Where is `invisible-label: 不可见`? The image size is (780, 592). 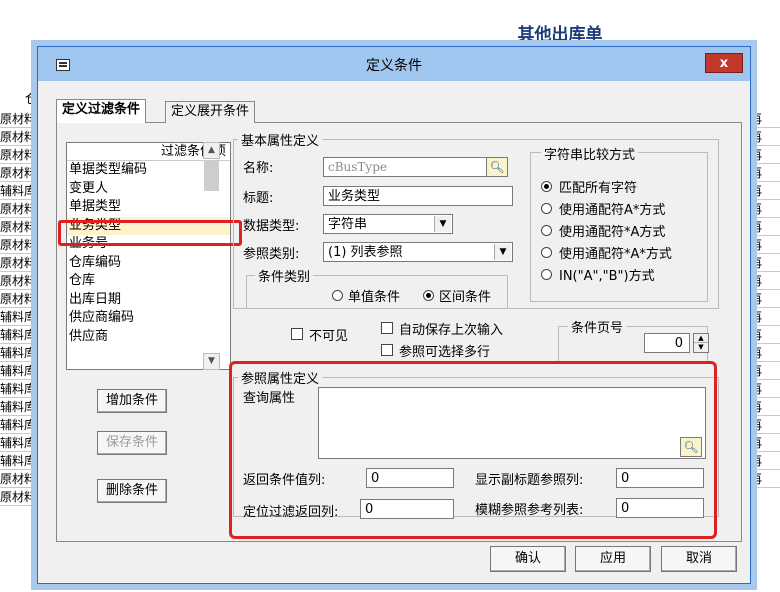
invisible-label: 不可见 is located at coordinates (329, 336).